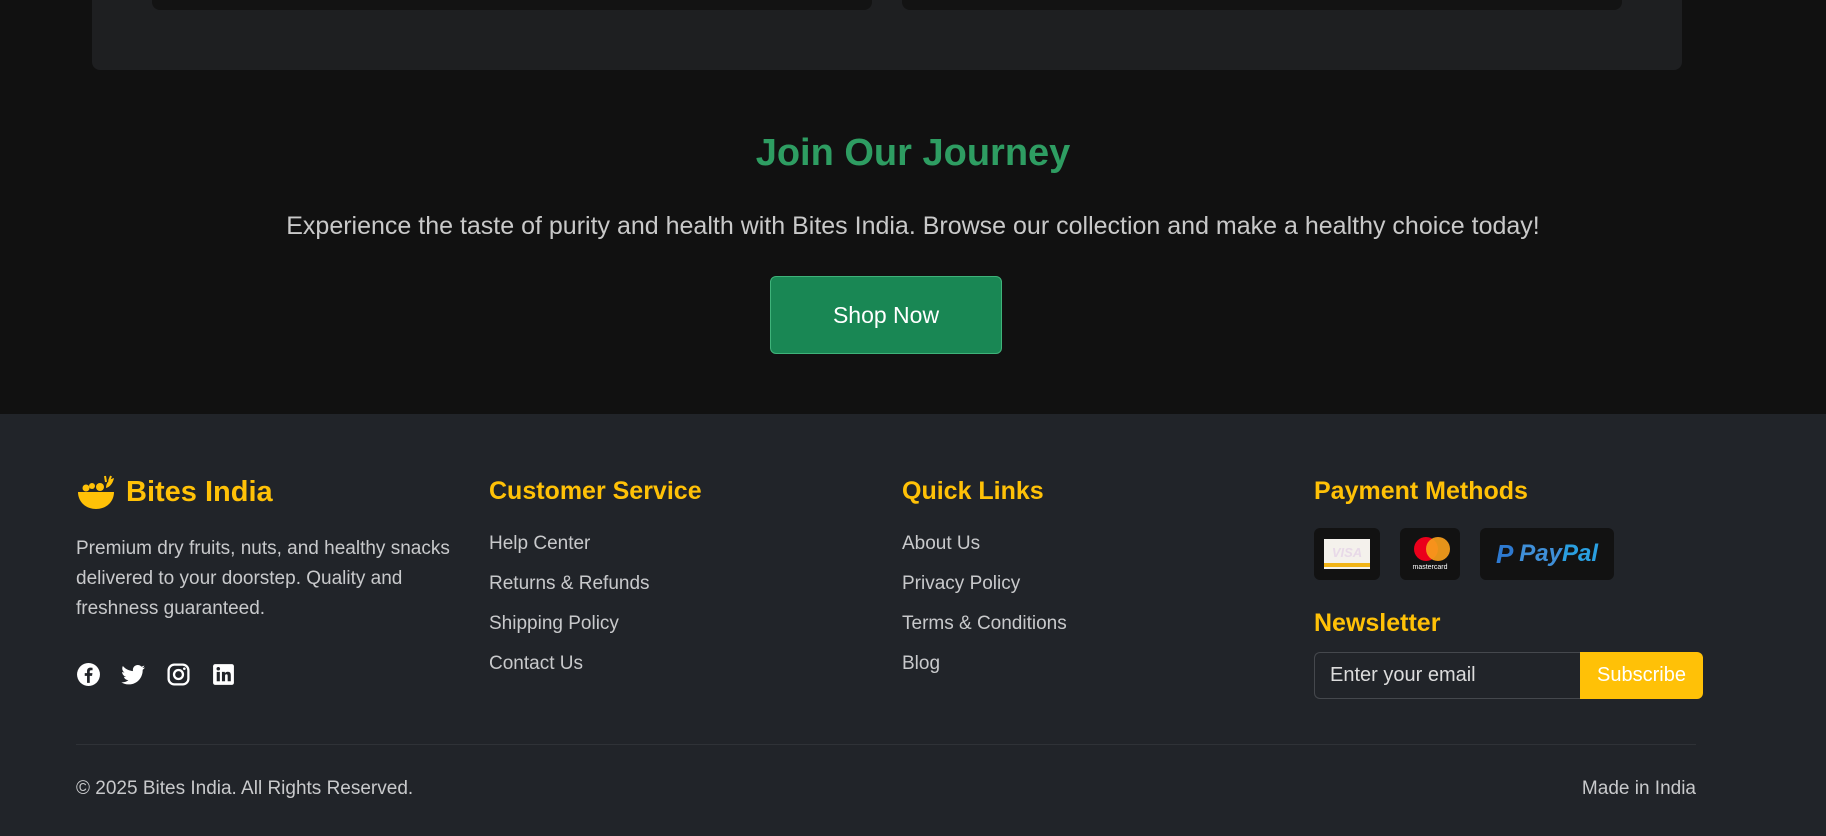 This screenshot has height=836, width=1826. I want to click on visa-text: VISA, so click(1347, 552).